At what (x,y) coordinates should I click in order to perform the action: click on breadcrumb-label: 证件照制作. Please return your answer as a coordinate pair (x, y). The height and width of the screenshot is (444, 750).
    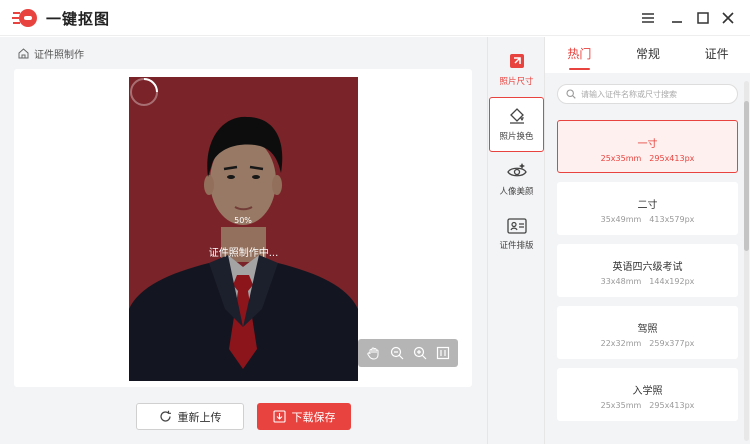
    Looking at the image, I should click on (59, 55).